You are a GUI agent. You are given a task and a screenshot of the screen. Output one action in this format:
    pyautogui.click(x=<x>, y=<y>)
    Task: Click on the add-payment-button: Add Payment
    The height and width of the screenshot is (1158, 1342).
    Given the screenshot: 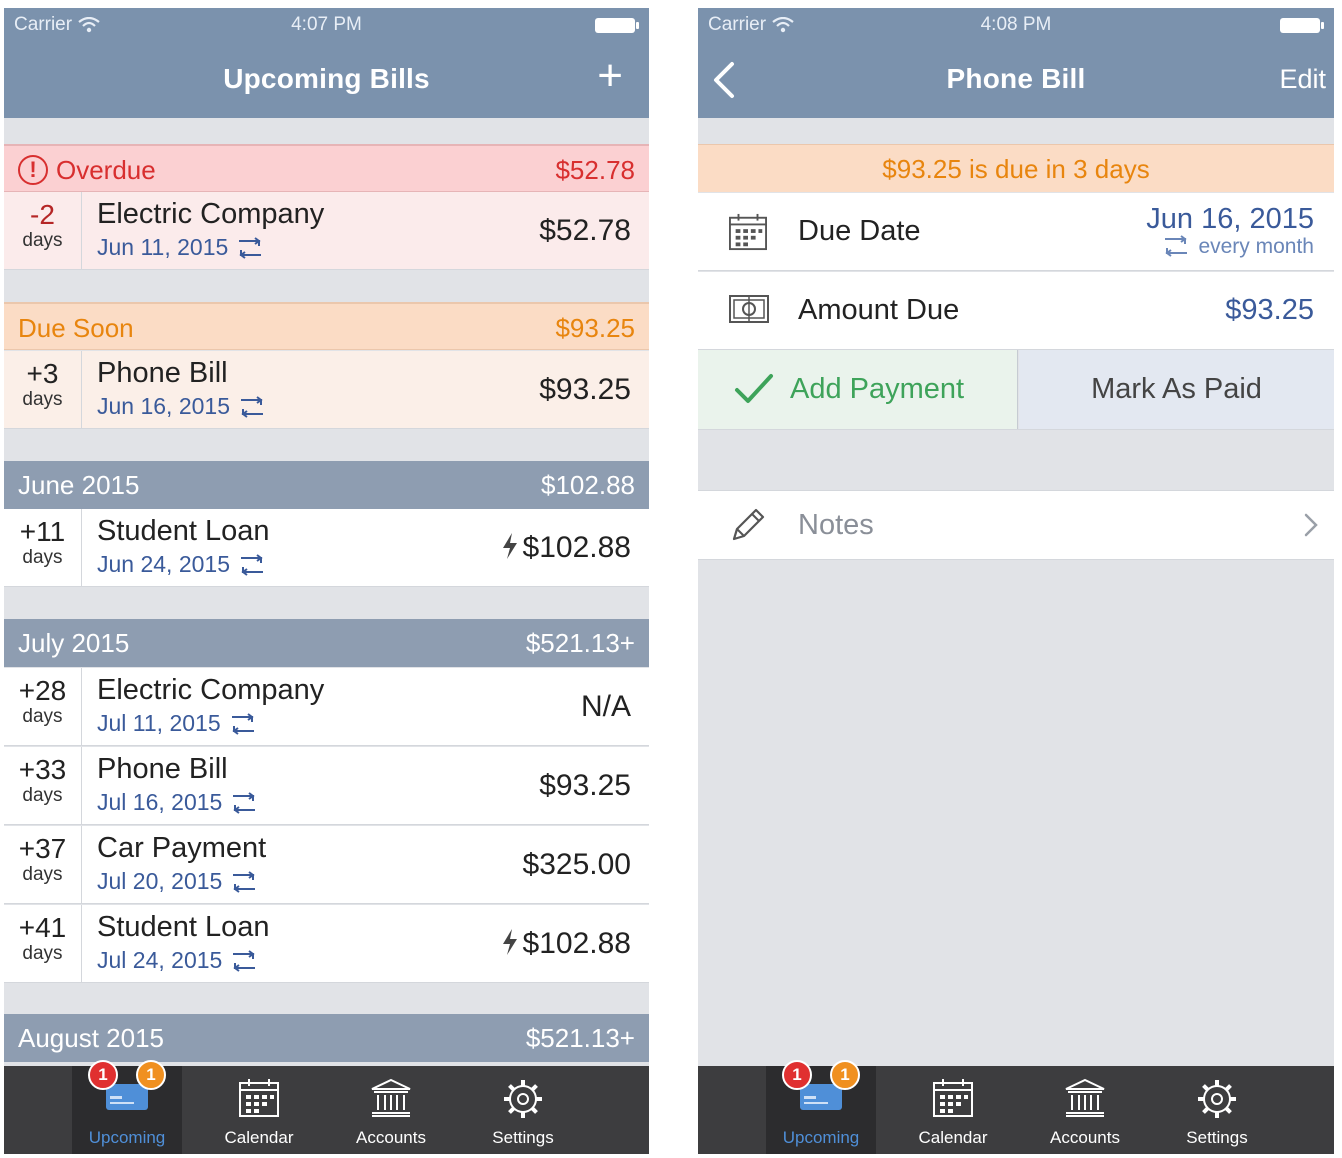 What is the action you would take?
    pyautogui.click(x=858, y=389)
    